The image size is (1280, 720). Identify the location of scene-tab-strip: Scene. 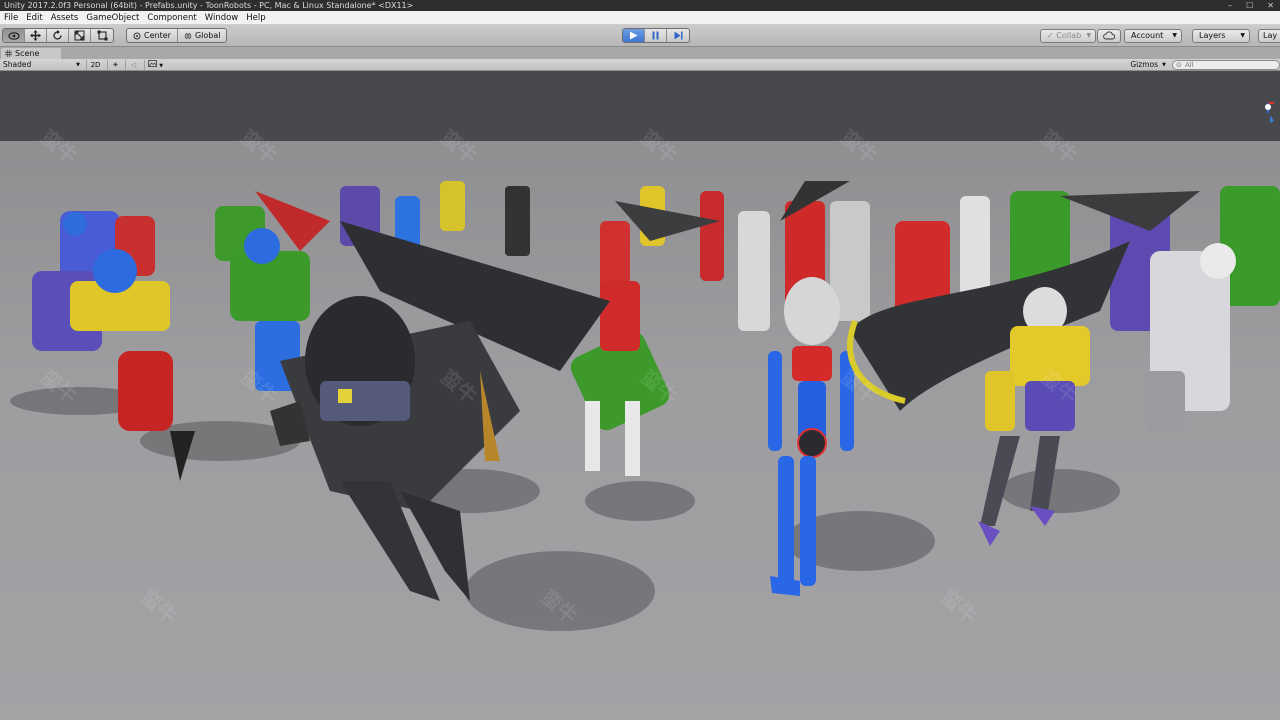
(640, 53).